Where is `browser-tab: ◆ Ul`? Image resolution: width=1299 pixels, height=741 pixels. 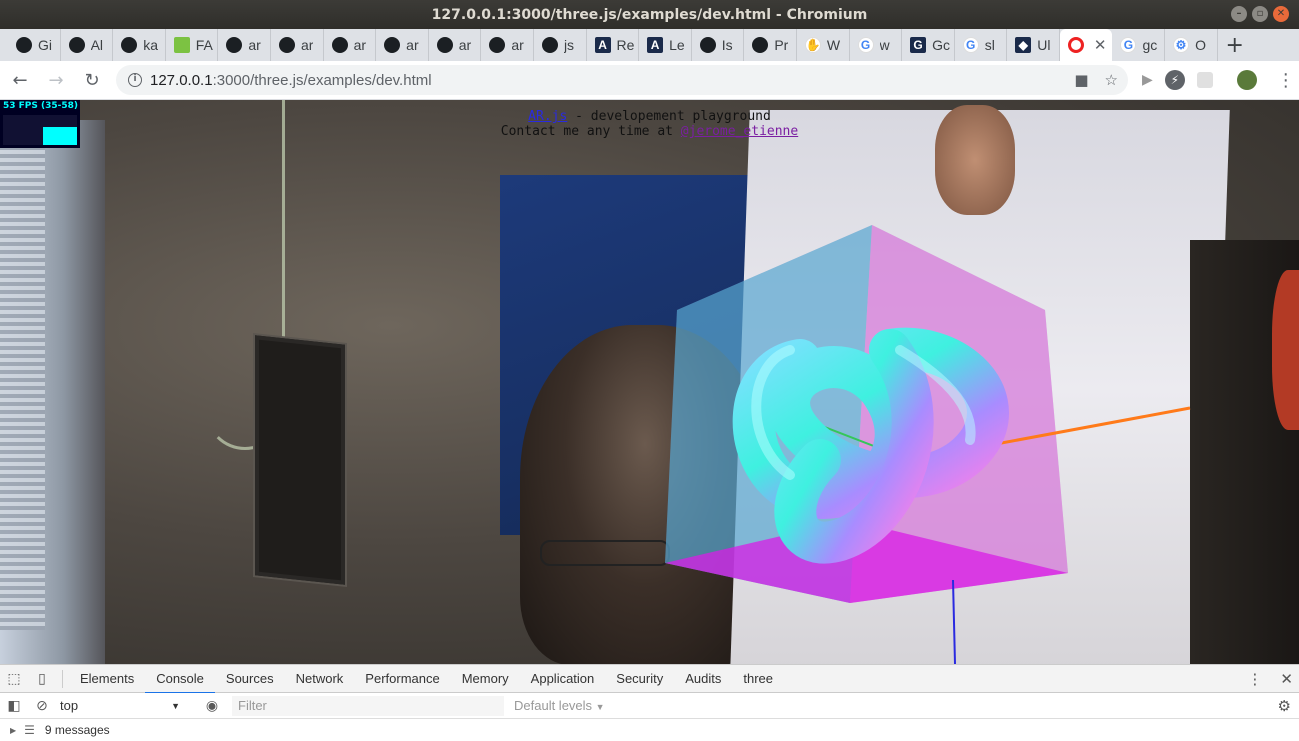 browser-tab: ◆ Ul is located at coordinates (1033, 45).